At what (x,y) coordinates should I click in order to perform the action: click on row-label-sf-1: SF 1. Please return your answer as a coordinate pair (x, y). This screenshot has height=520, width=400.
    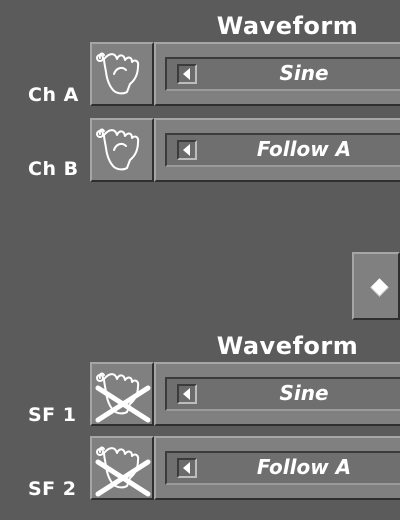
    Looking at the image, I should click on (52, 415).